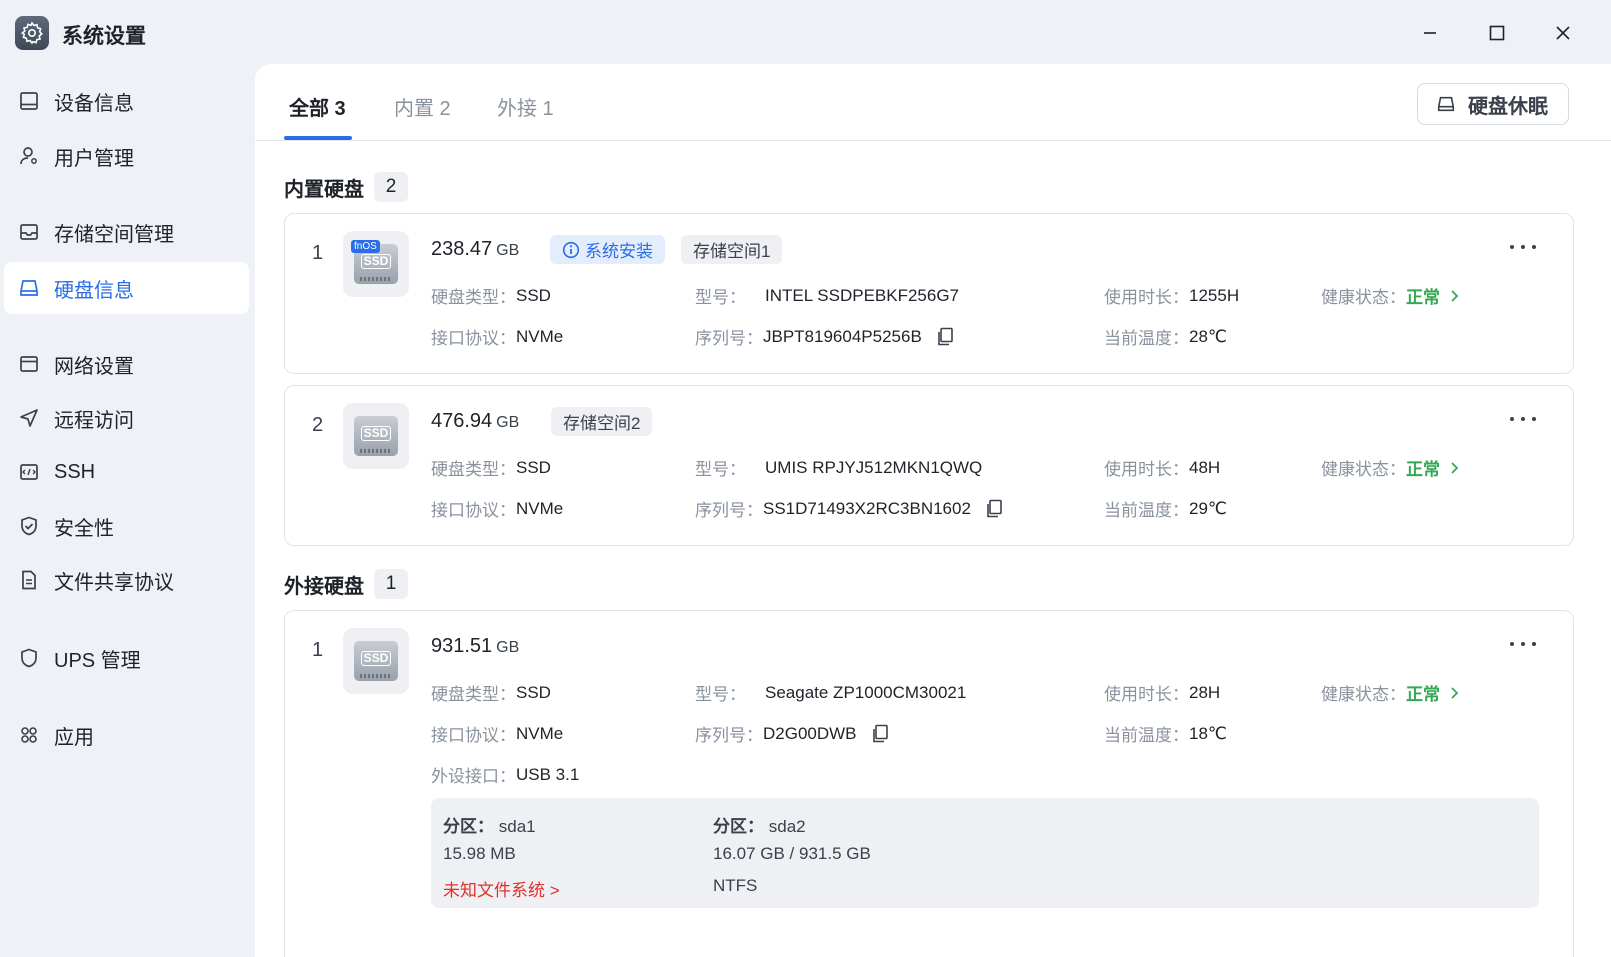 Image resolution: width=1611 pixels, height=957 pixels. I want to click on sidebar-item-ssh: SSH, so click(126, 472).